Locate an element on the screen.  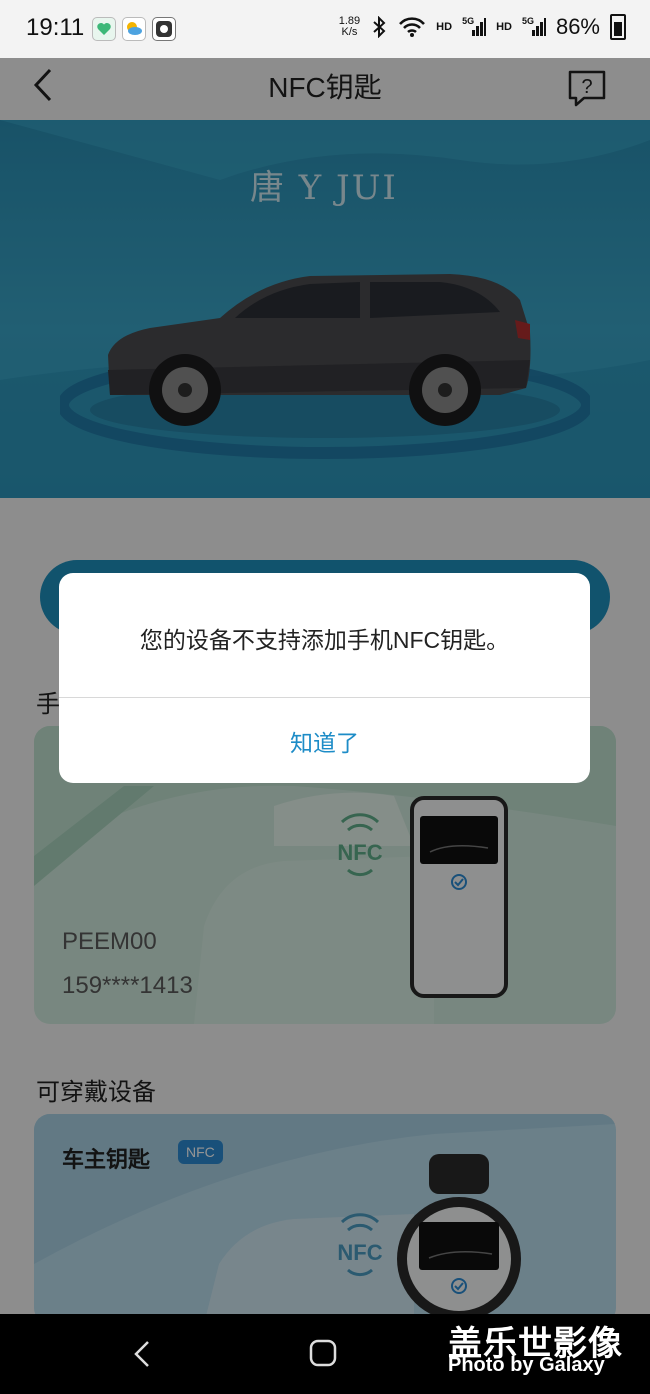
status-right-group: 1.89 K/s HD 5G HD 5G 86% is located at coordinates (482, 27).